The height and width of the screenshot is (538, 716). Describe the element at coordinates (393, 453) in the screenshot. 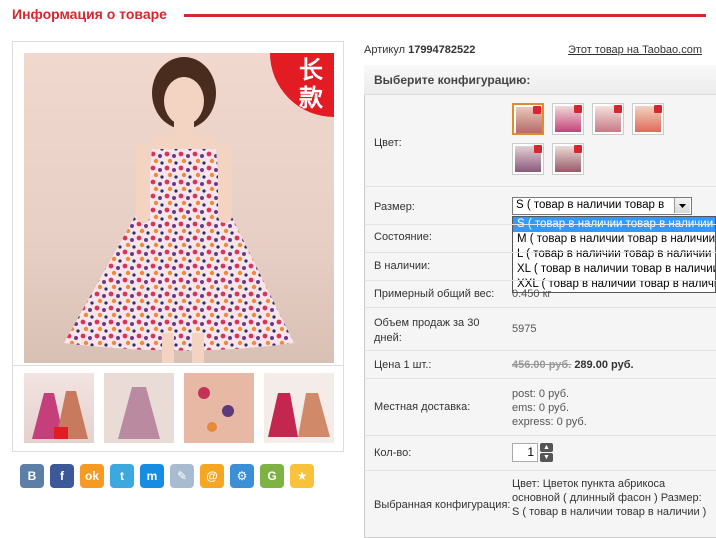

I see `quantity-label: Кол-во:` at that location.